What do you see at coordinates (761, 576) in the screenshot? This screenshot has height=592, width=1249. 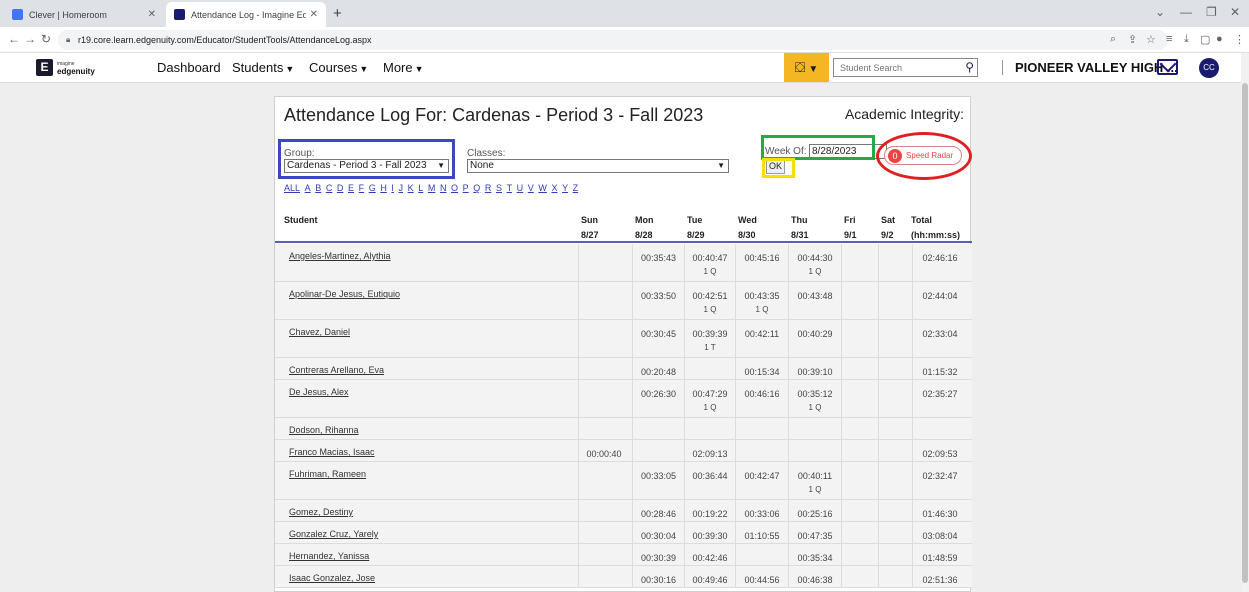 I see `day-time-cell: 00:44:56` at bounding box center [761, 576].